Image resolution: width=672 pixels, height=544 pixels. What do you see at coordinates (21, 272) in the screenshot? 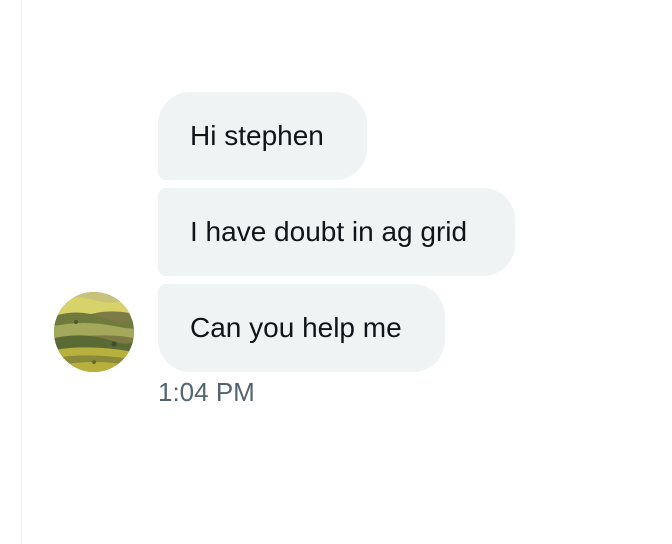
I see `conversation-left-border` at bounding box center [21, 272].